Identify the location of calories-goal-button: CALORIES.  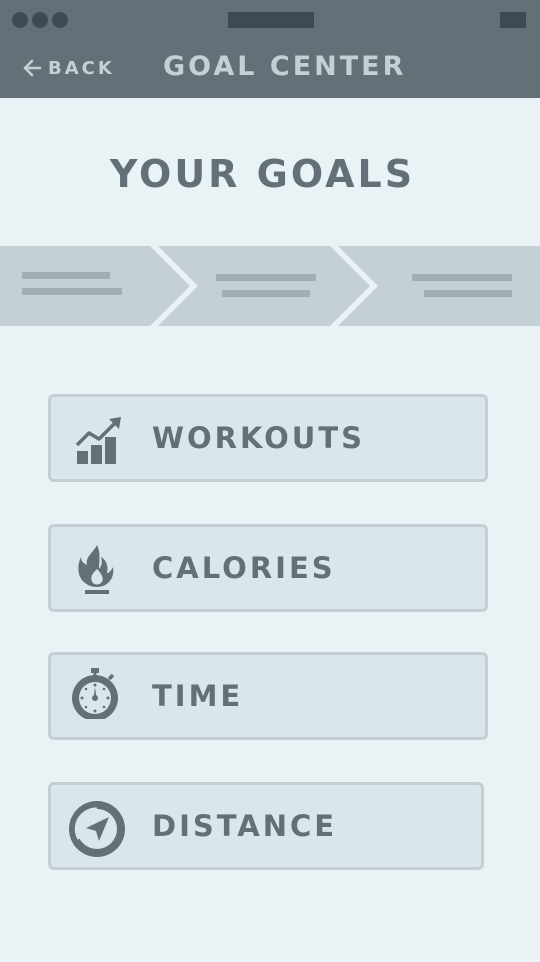
(268, 568).